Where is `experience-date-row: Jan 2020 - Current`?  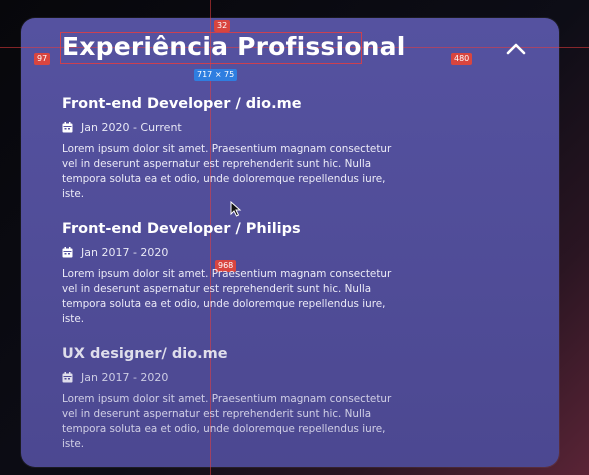
experience-date-row: Jan 2020 - Current is located at coordinates (234, 127).